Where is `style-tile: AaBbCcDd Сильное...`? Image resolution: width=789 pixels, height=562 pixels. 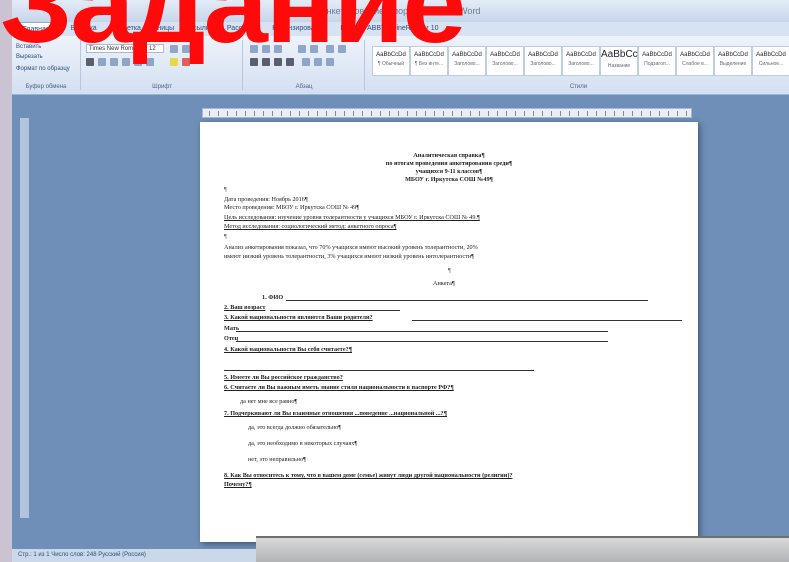
style-tile: AaBbCcDd Сильное... is located at coordinates (770, 61).